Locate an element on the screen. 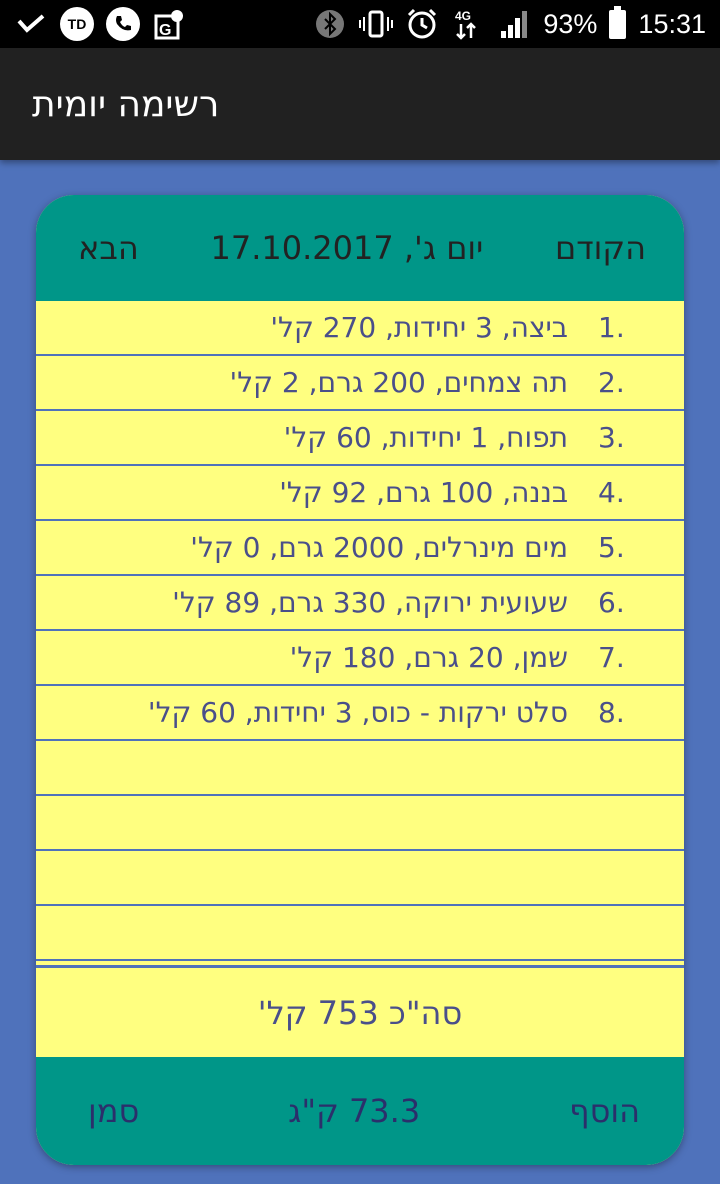 This screenshot has height=1184, width=720. td-app-icon: TD is located at coordinates (77, 24).